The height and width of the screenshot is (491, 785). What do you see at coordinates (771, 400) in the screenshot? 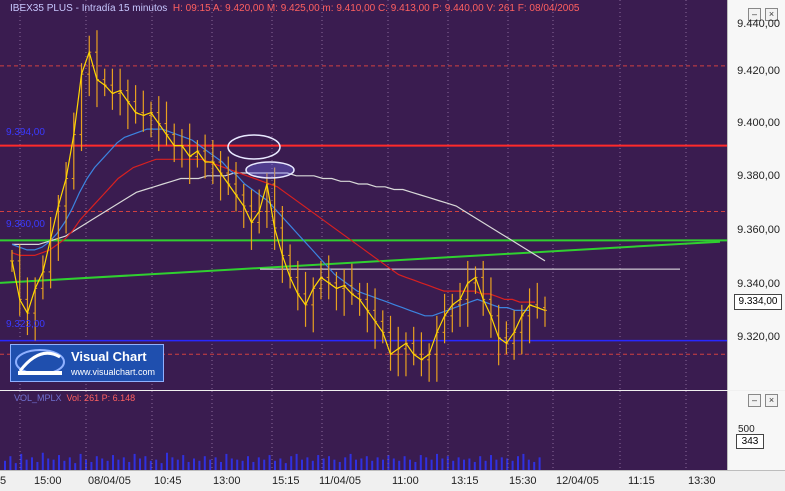
I see `close-icon: ×` at bounding box center [771, 400].